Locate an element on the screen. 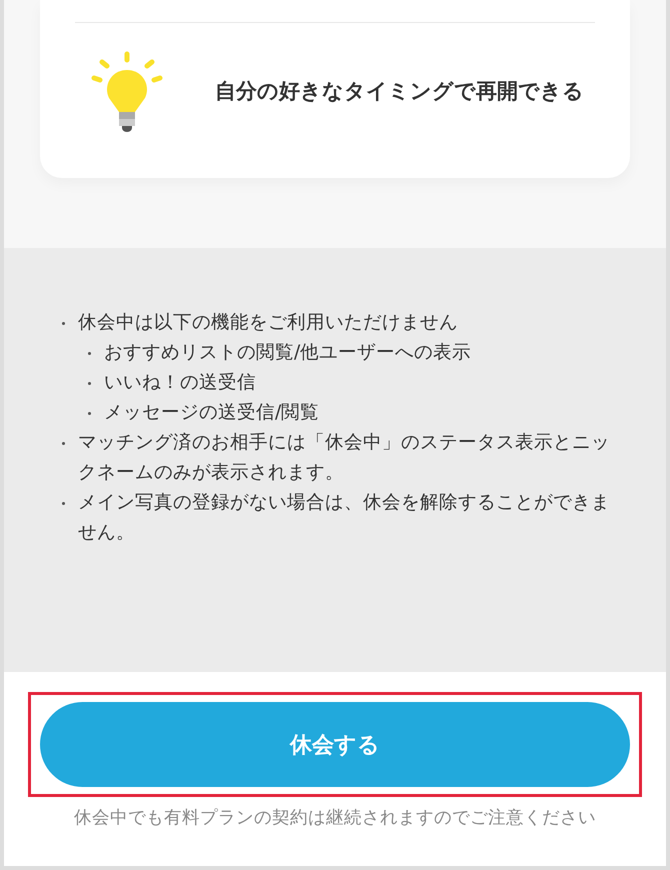 Image resolution: width=670 pixels, height=870 pixels. suspend-button: 休会する is located at coordinates (335, 744).